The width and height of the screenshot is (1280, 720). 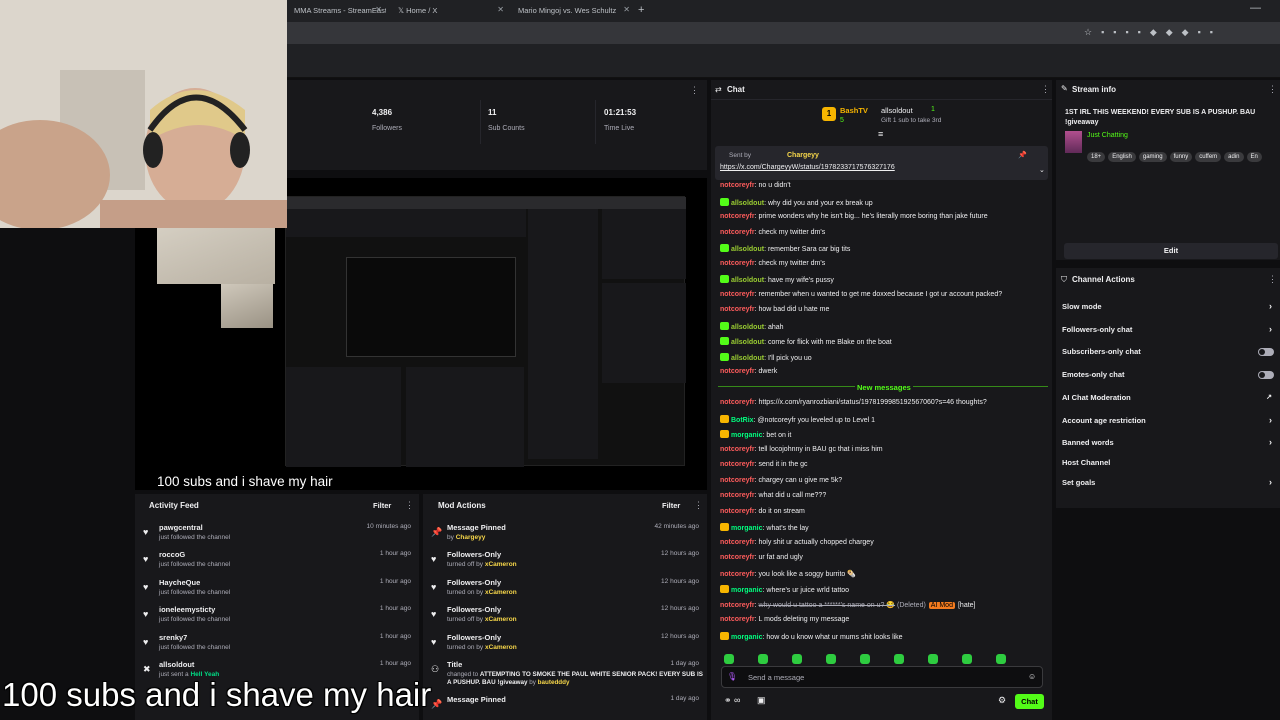 What do you see at coordinates (1170, 421) in the screenshot?
I see `channel-action-row: Account age restriction ›` at bounding box center [1170, 421].